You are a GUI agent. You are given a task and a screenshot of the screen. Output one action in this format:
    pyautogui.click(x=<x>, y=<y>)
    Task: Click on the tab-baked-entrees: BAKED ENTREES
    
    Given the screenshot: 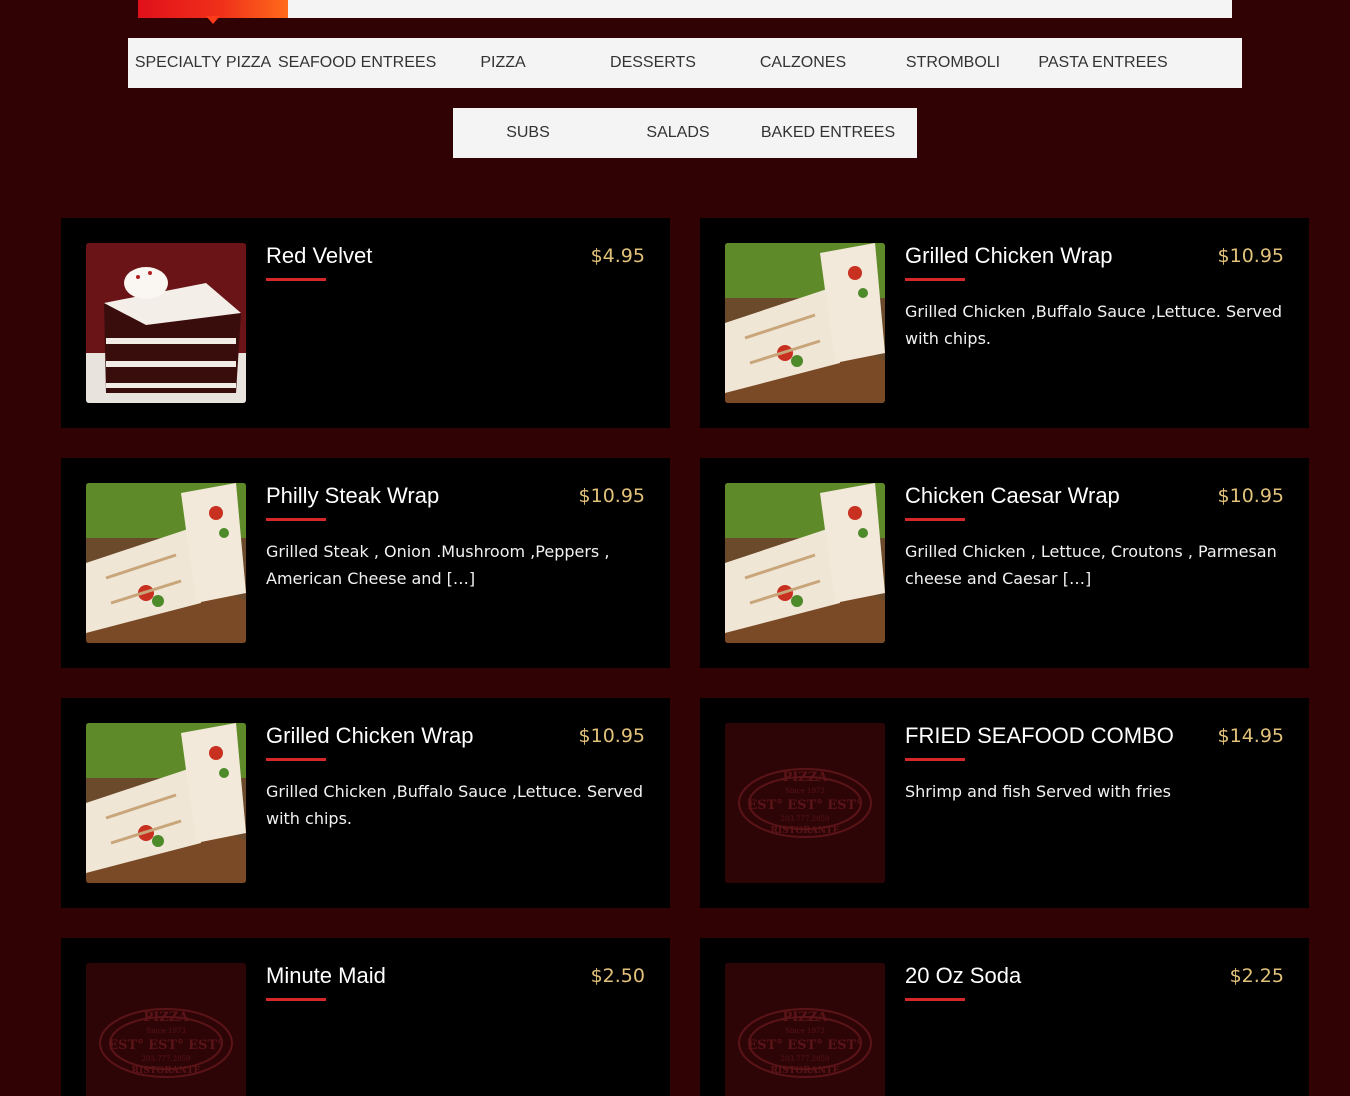 What is the action you would take?
    pyautogui.click(x=828, y=133)
    